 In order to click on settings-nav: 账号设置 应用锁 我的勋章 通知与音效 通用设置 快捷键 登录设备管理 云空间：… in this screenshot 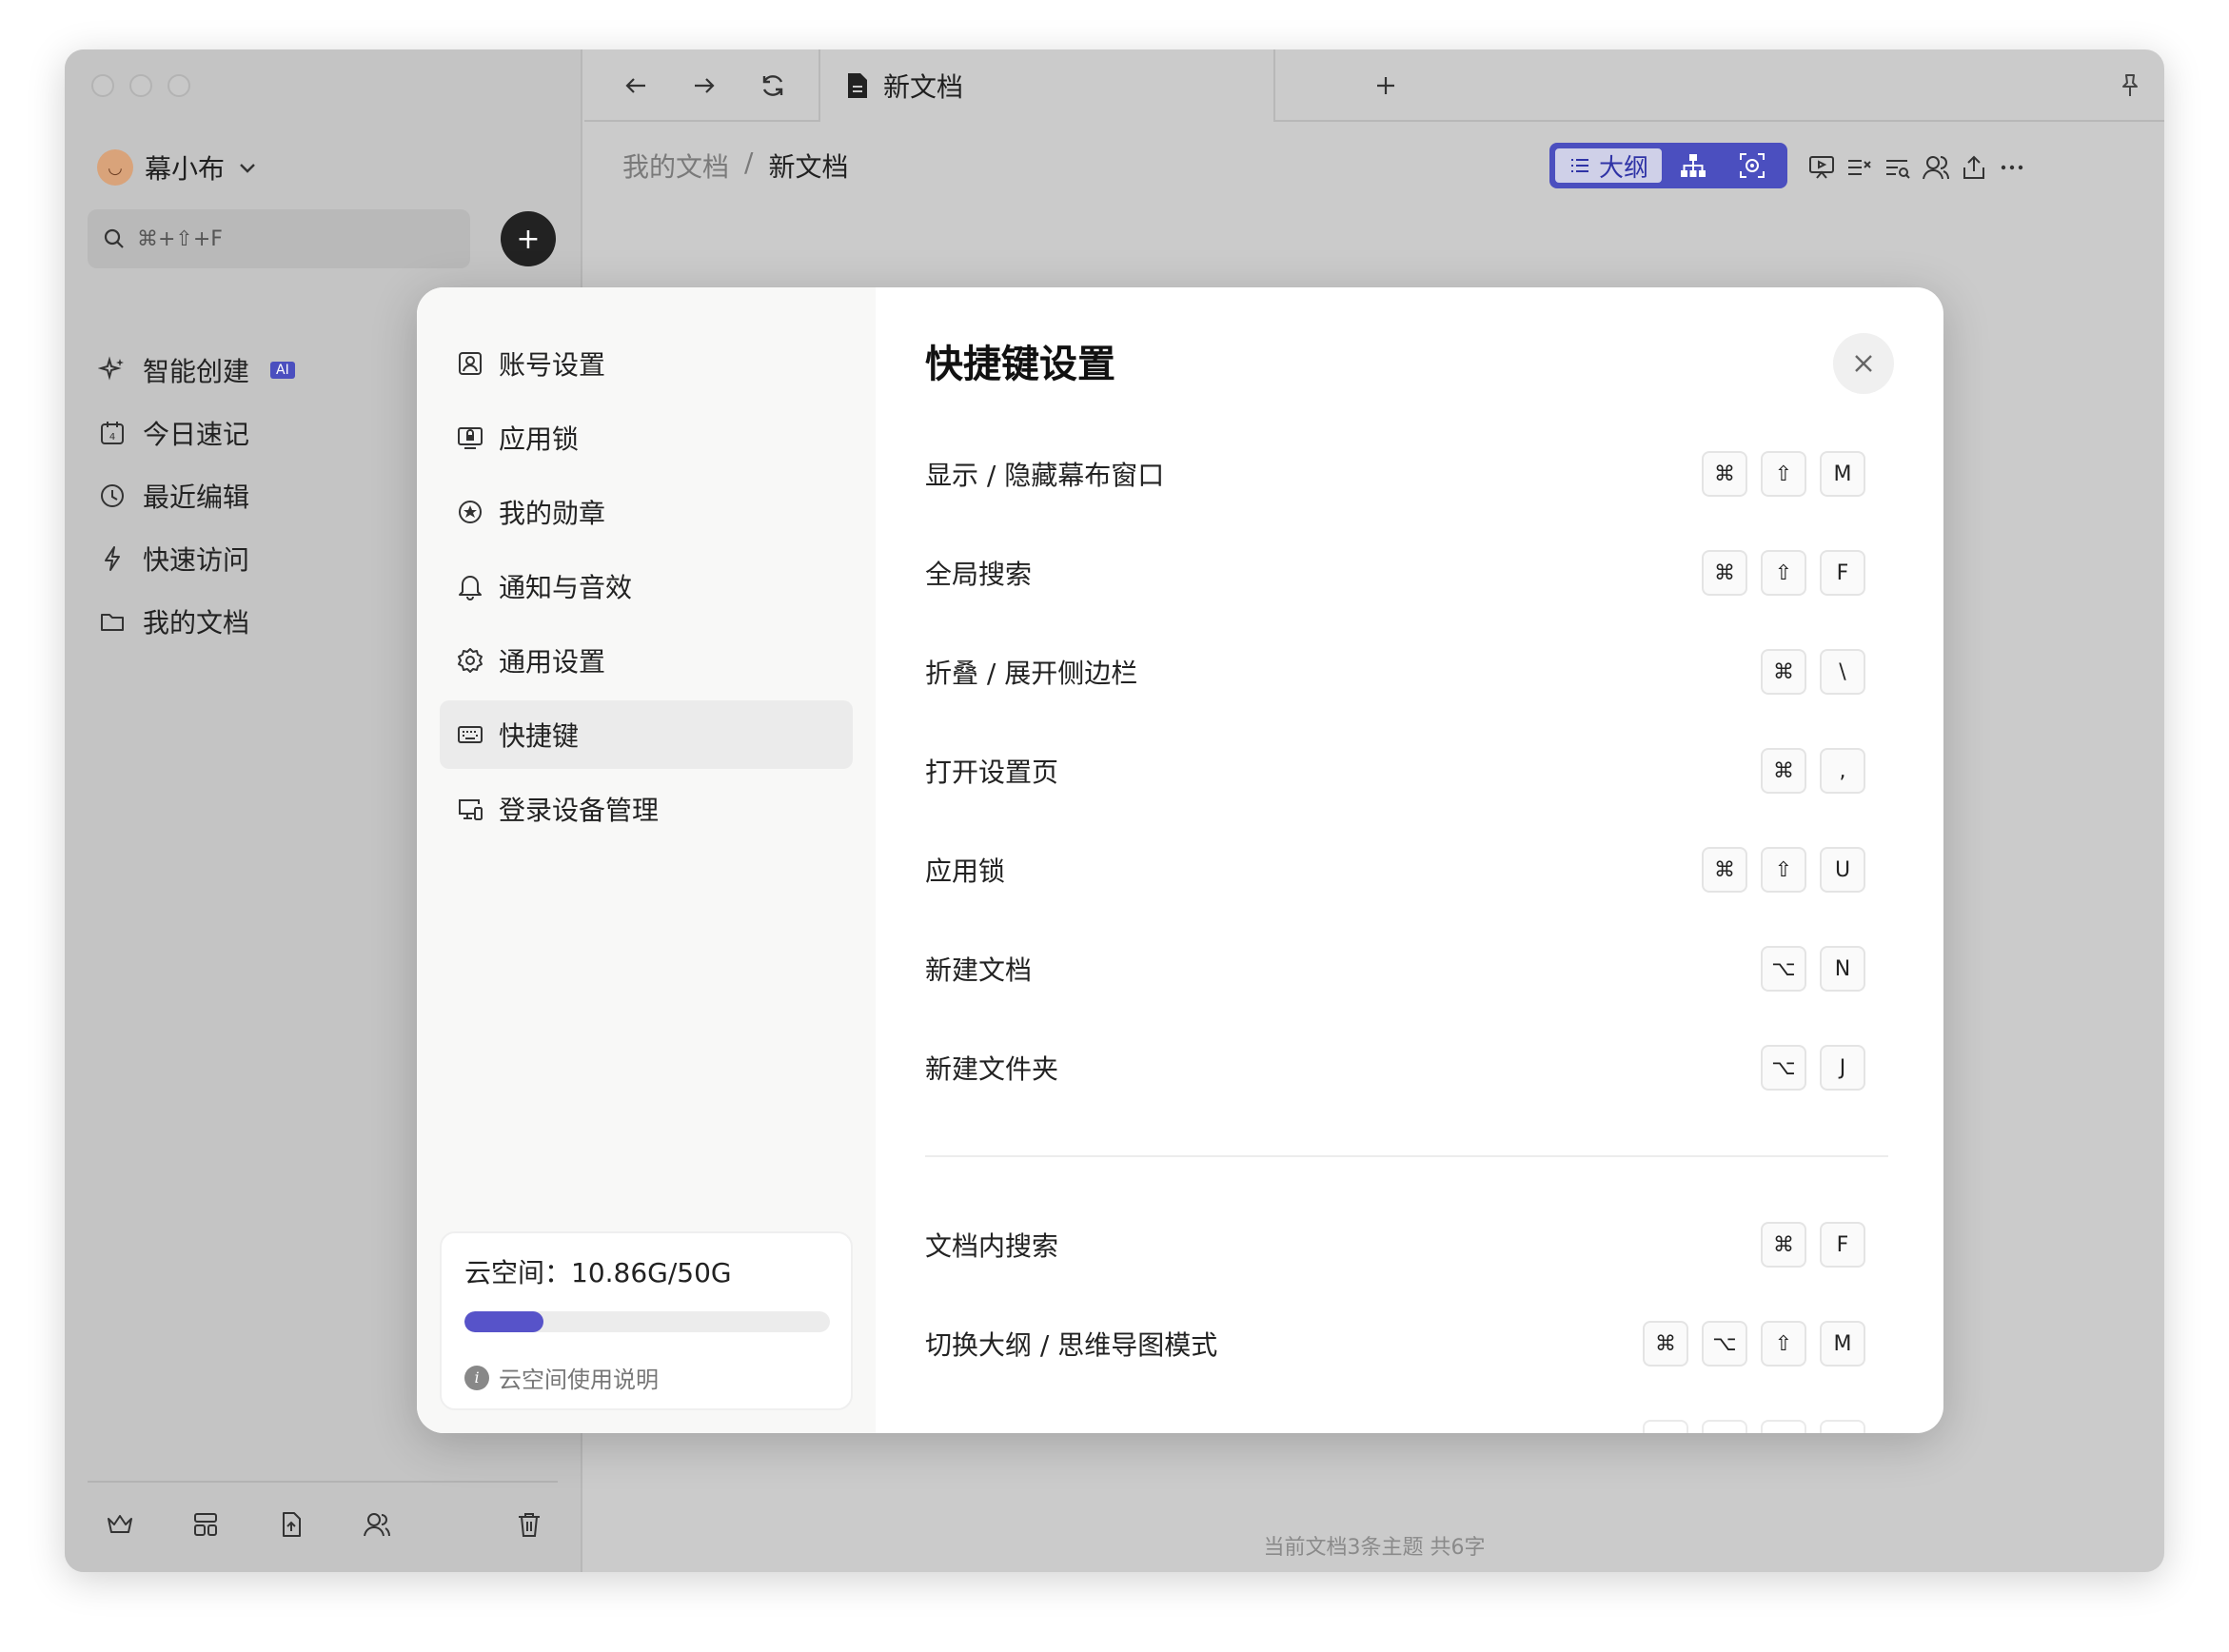, I will do `click(647, 860)`.